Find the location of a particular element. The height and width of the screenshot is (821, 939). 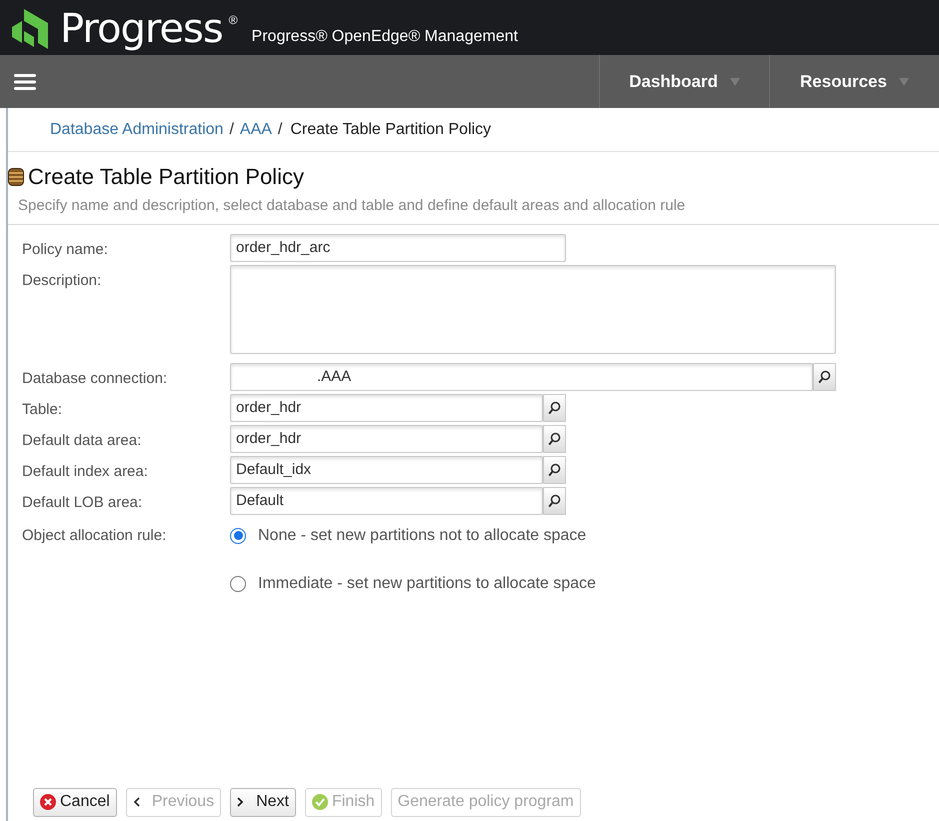

menu-icon is located at coordinates (25, 81).